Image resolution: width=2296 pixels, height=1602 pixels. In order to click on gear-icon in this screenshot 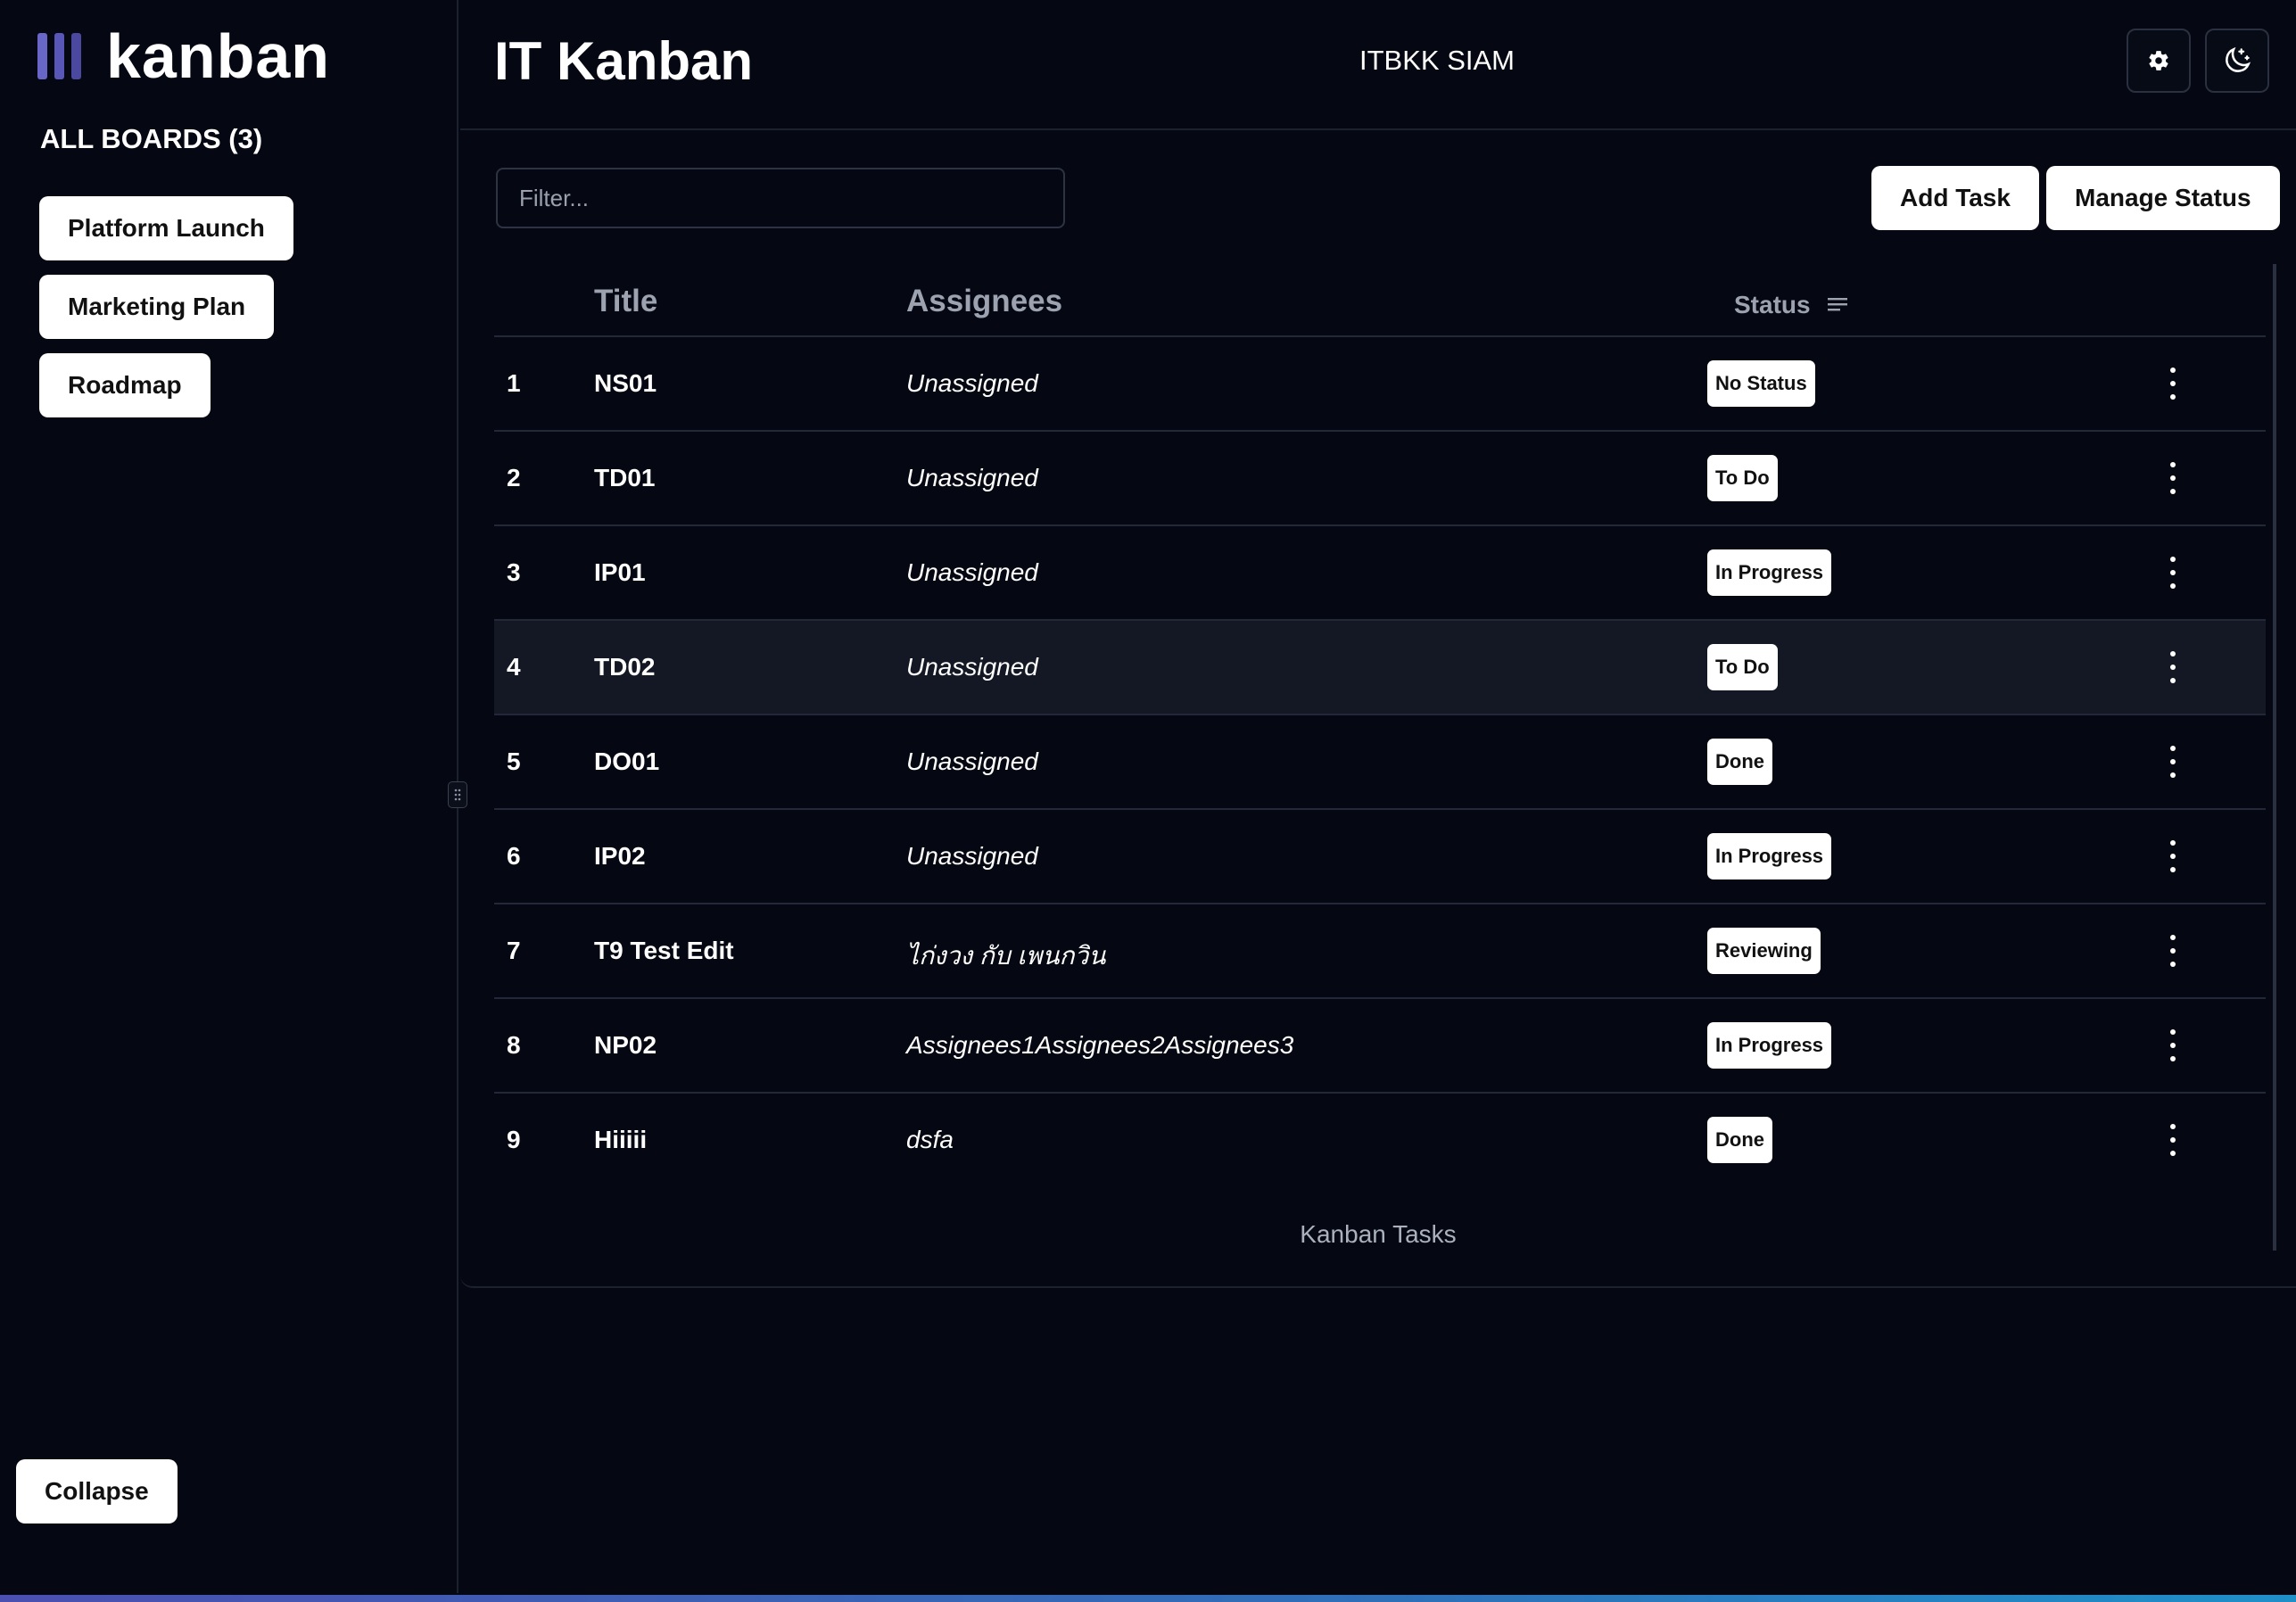, I will do `click(2158, 61)`.